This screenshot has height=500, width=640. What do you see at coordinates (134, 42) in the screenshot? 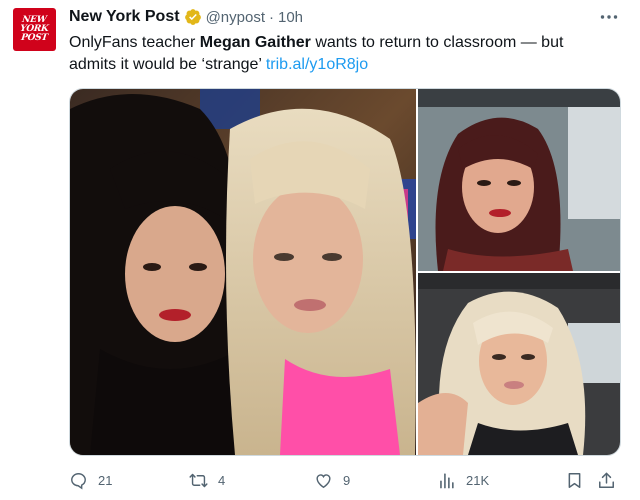
I see `tweet-text-before: OnlyFans teacher` at bounding box center [134, 42].